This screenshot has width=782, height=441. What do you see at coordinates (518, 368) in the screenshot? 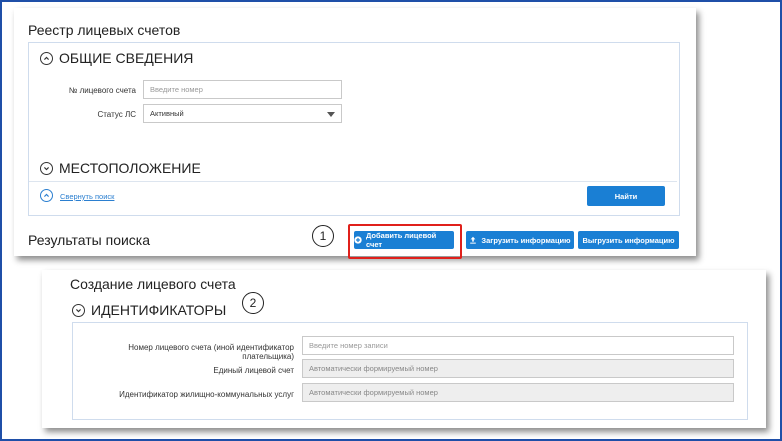
I see `unified-account-field: Автоматически формируемый номер` at bounding box center [518, 368].